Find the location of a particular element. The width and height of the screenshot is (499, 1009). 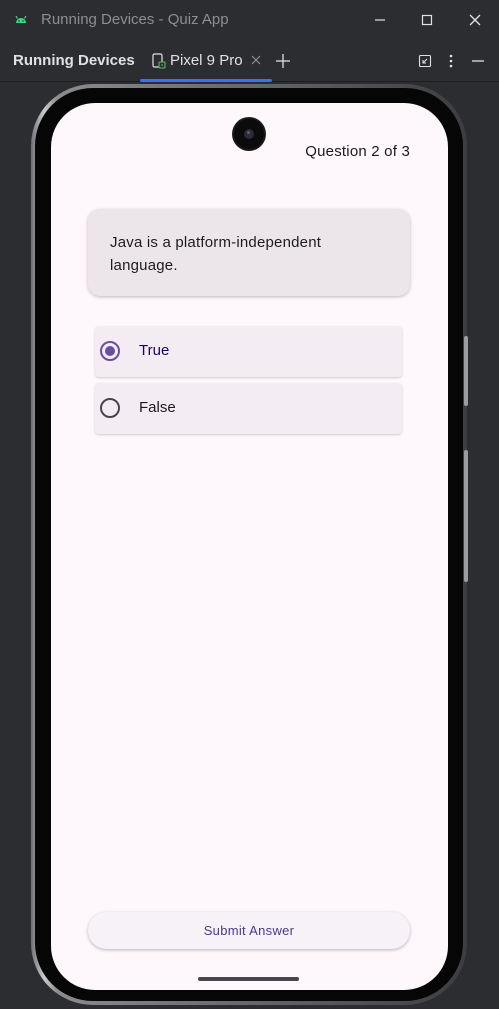

collapse-icon is located at coordinates (425, 61).